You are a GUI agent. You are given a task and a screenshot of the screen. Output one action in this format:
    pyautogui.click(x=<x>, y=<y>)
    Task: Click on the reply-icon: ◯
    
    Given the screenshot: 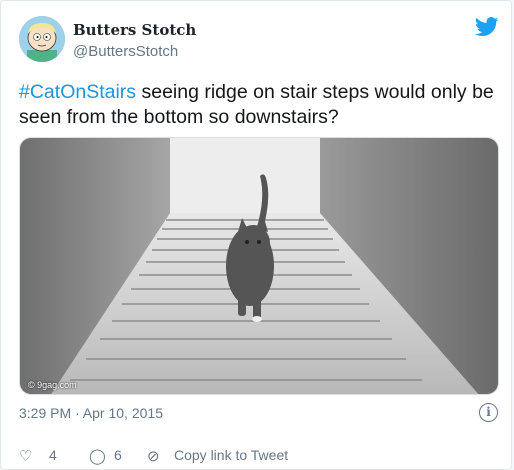 What is the action you would take?
    pyautogui.click(x=97, y=456)
    